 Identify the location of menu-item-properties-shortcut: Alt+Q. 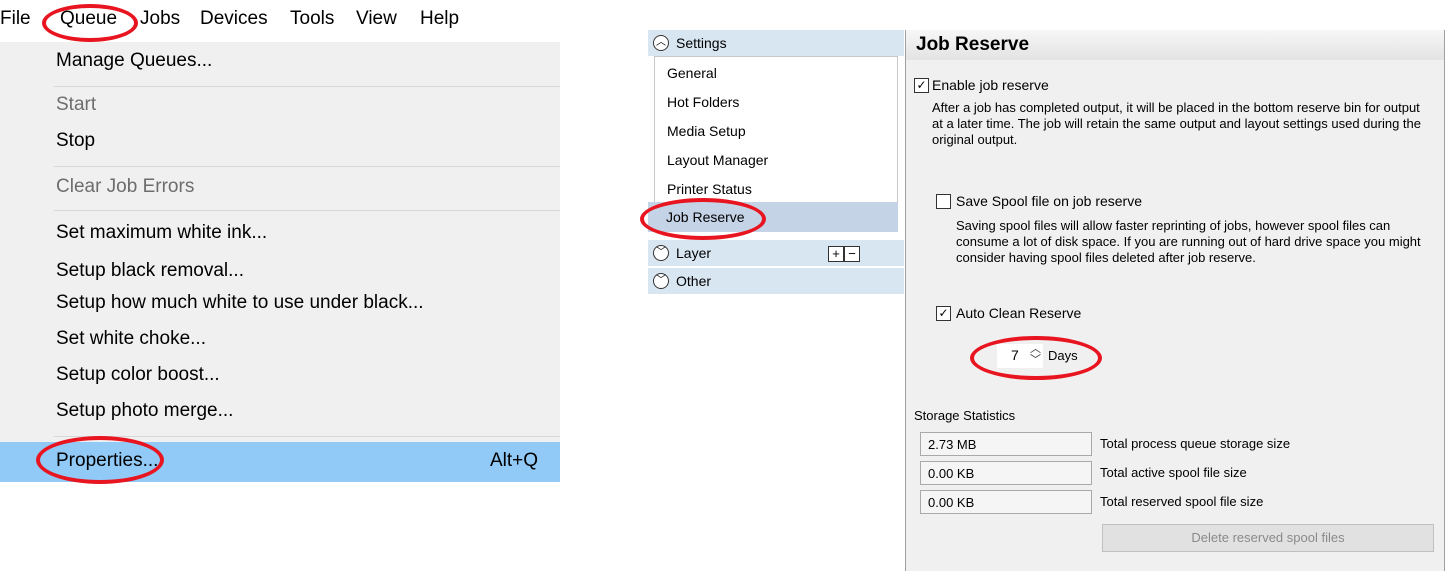
(513, 460).